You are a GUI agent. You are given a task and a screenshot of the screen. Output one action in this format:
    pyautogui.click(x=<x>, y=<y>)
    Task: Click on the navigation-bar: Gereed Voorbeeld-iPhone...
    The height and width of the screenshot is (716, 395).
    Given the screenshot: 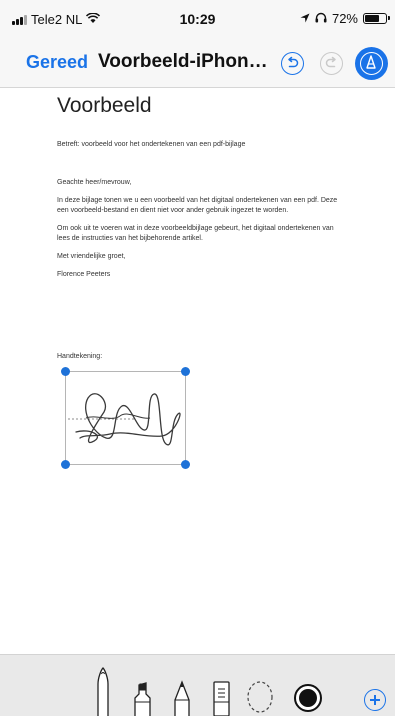 What is the action you would take?
    pyautogui.click(x=197, y=64)
    